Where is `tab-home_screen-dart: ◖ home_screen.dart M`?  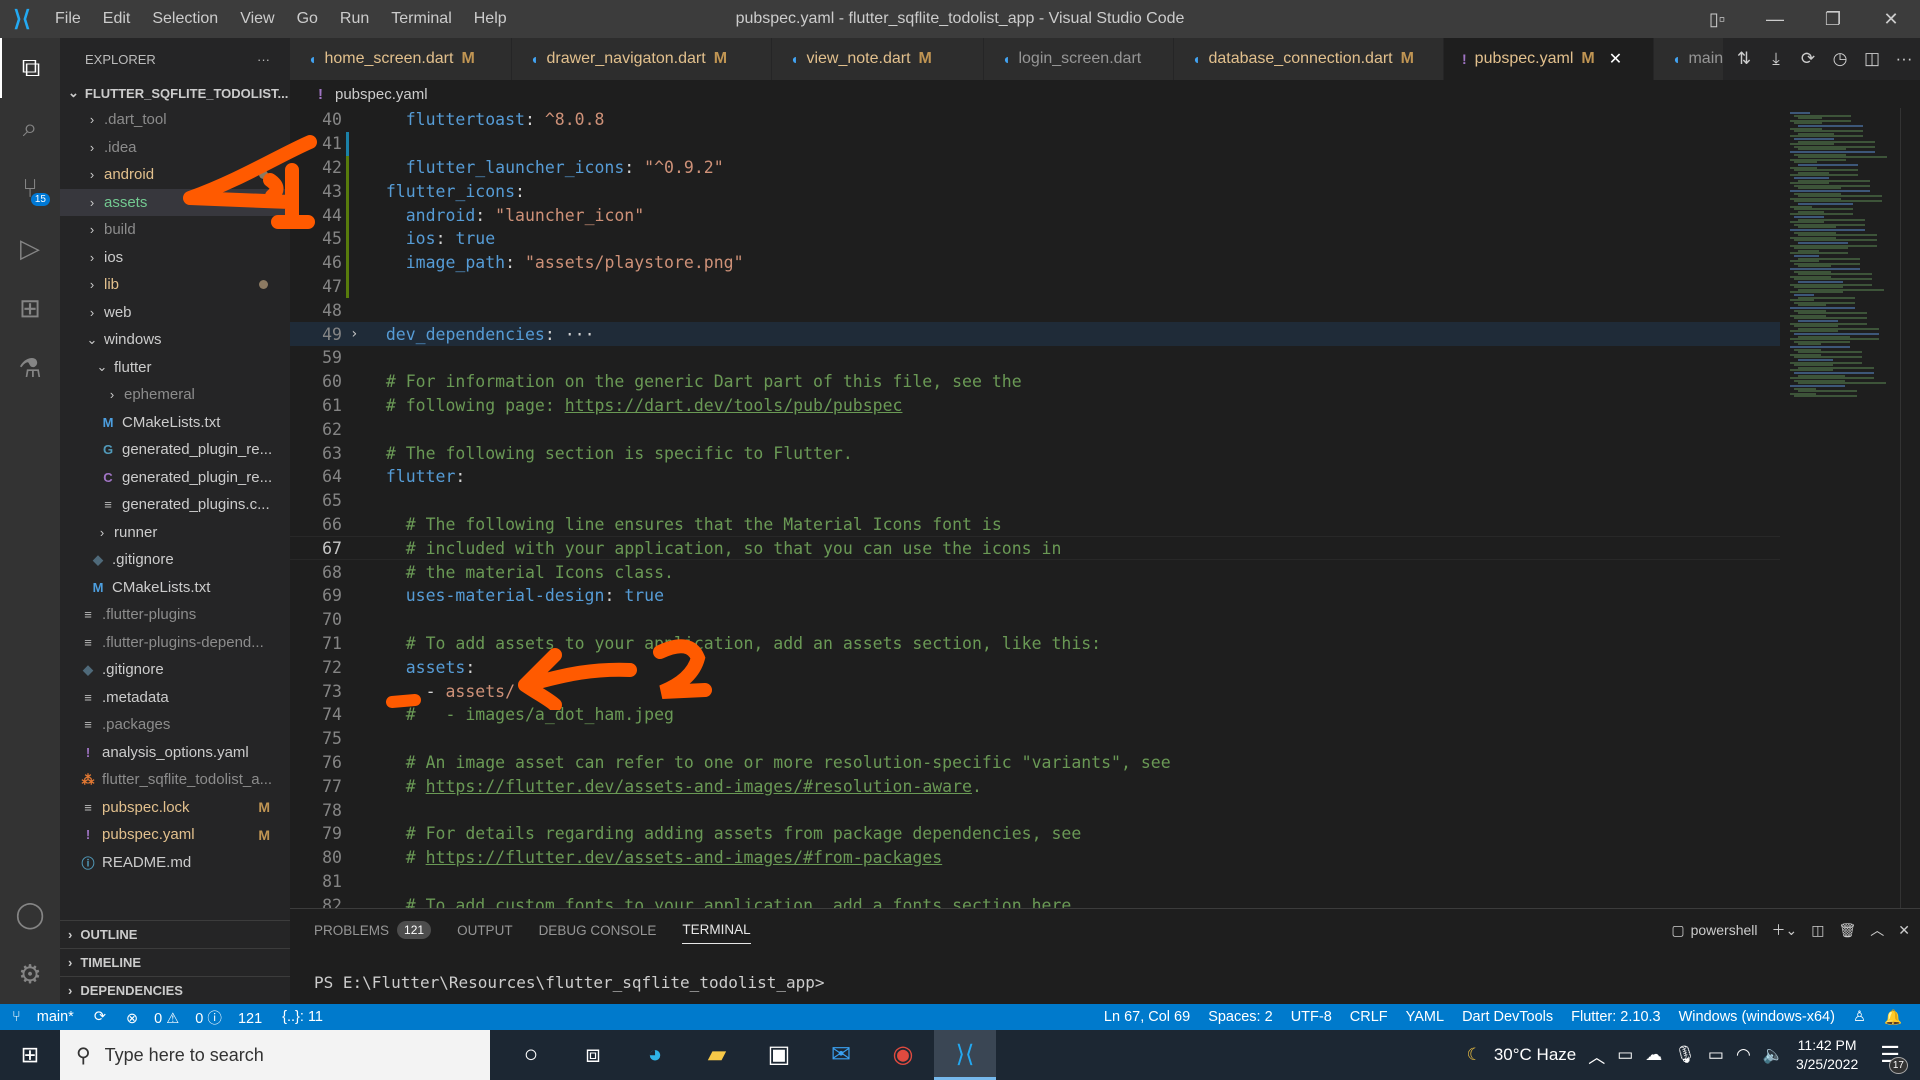
tab-home_screen-dart: ◖ home_screen.dart M is located at coordinates (401, 59).